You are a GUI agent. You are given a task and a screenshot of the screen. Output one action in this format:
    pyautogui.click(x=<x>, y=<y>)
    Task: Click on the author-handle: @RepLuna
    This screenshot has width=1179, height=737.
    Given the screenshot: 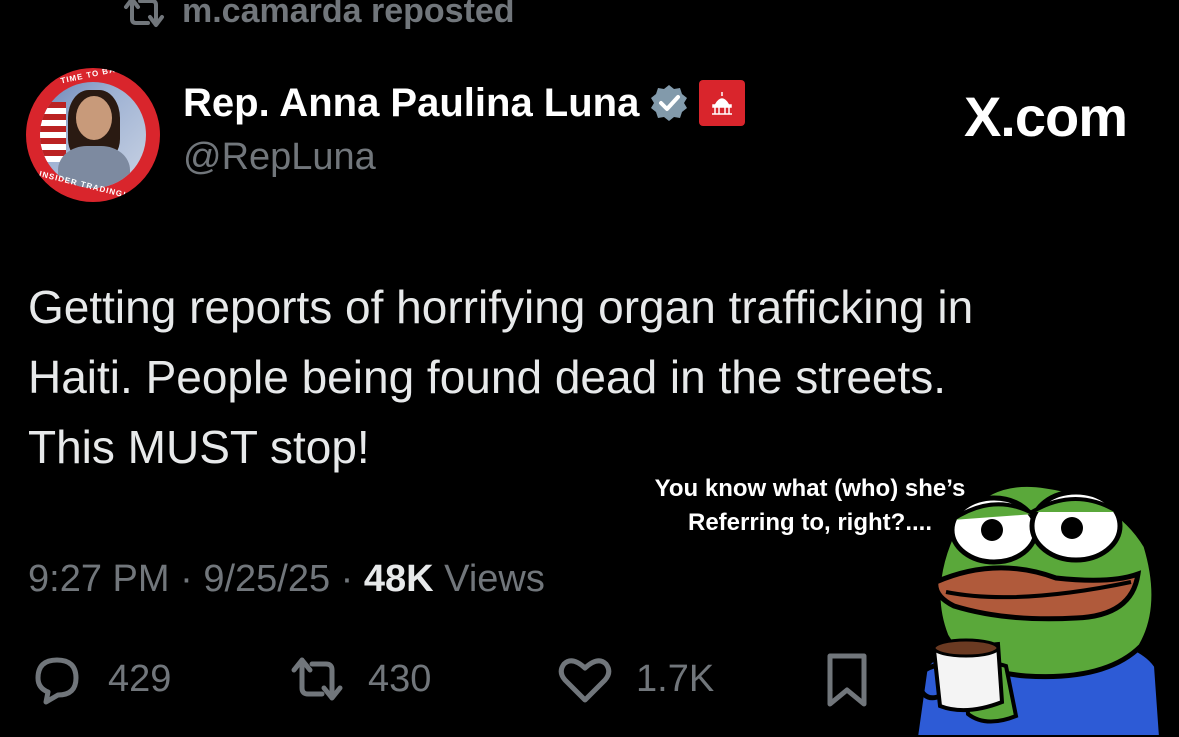 What is the action you would take?
    pyautogui.click(x=279, y=157)
    